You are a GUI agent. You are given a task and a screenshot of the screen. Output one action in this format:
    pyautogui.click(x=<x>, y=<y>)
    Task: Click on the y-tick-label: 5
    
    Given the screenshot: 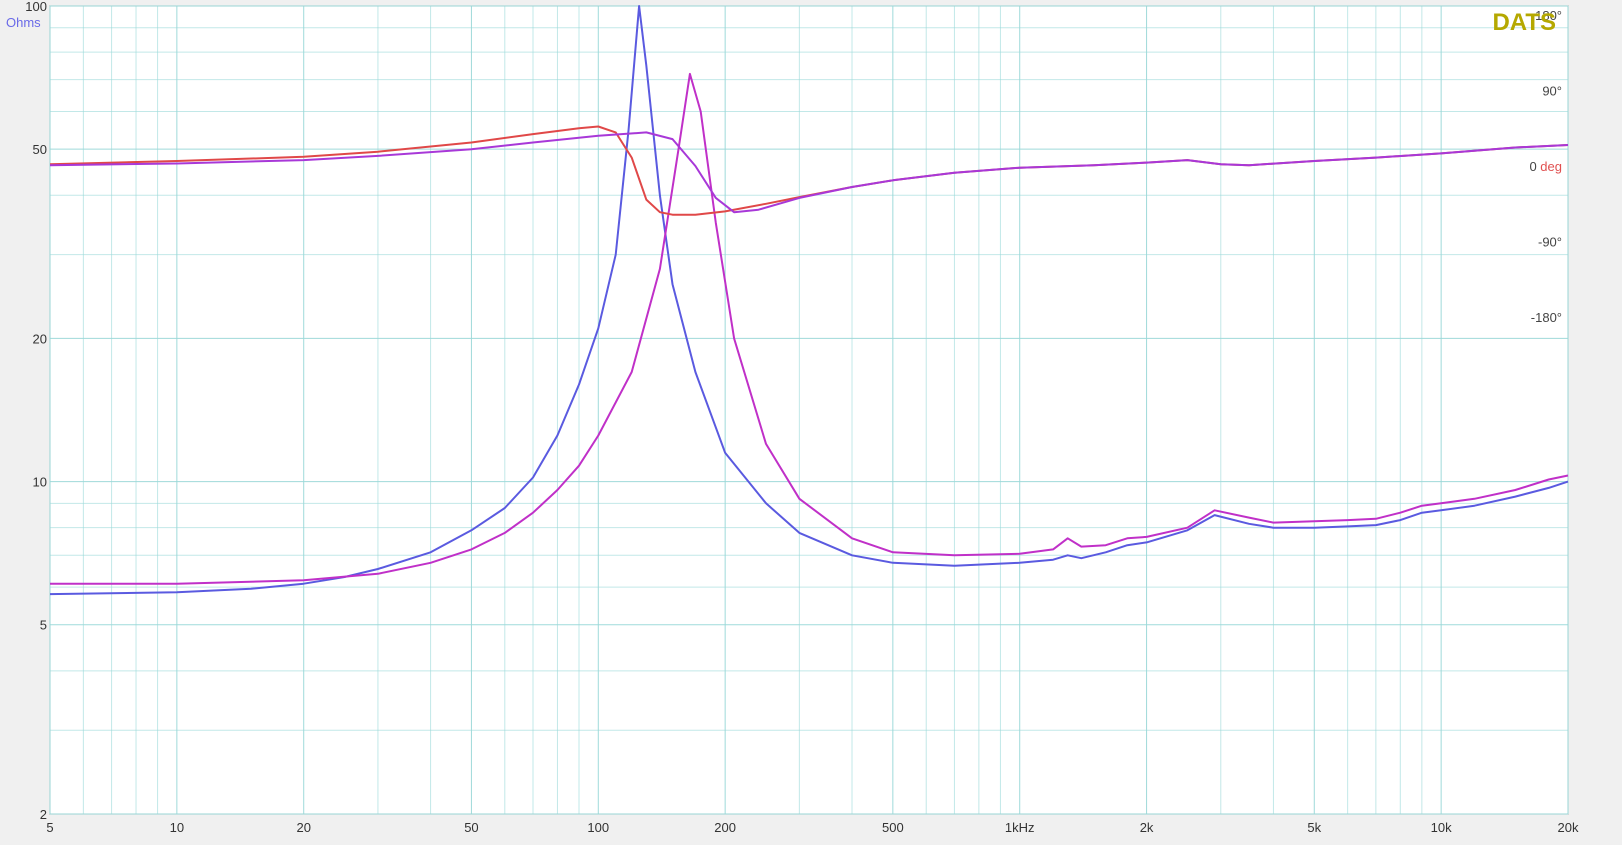 What is the action you would take?
    pyautogui.click(x=43, y=625)
    